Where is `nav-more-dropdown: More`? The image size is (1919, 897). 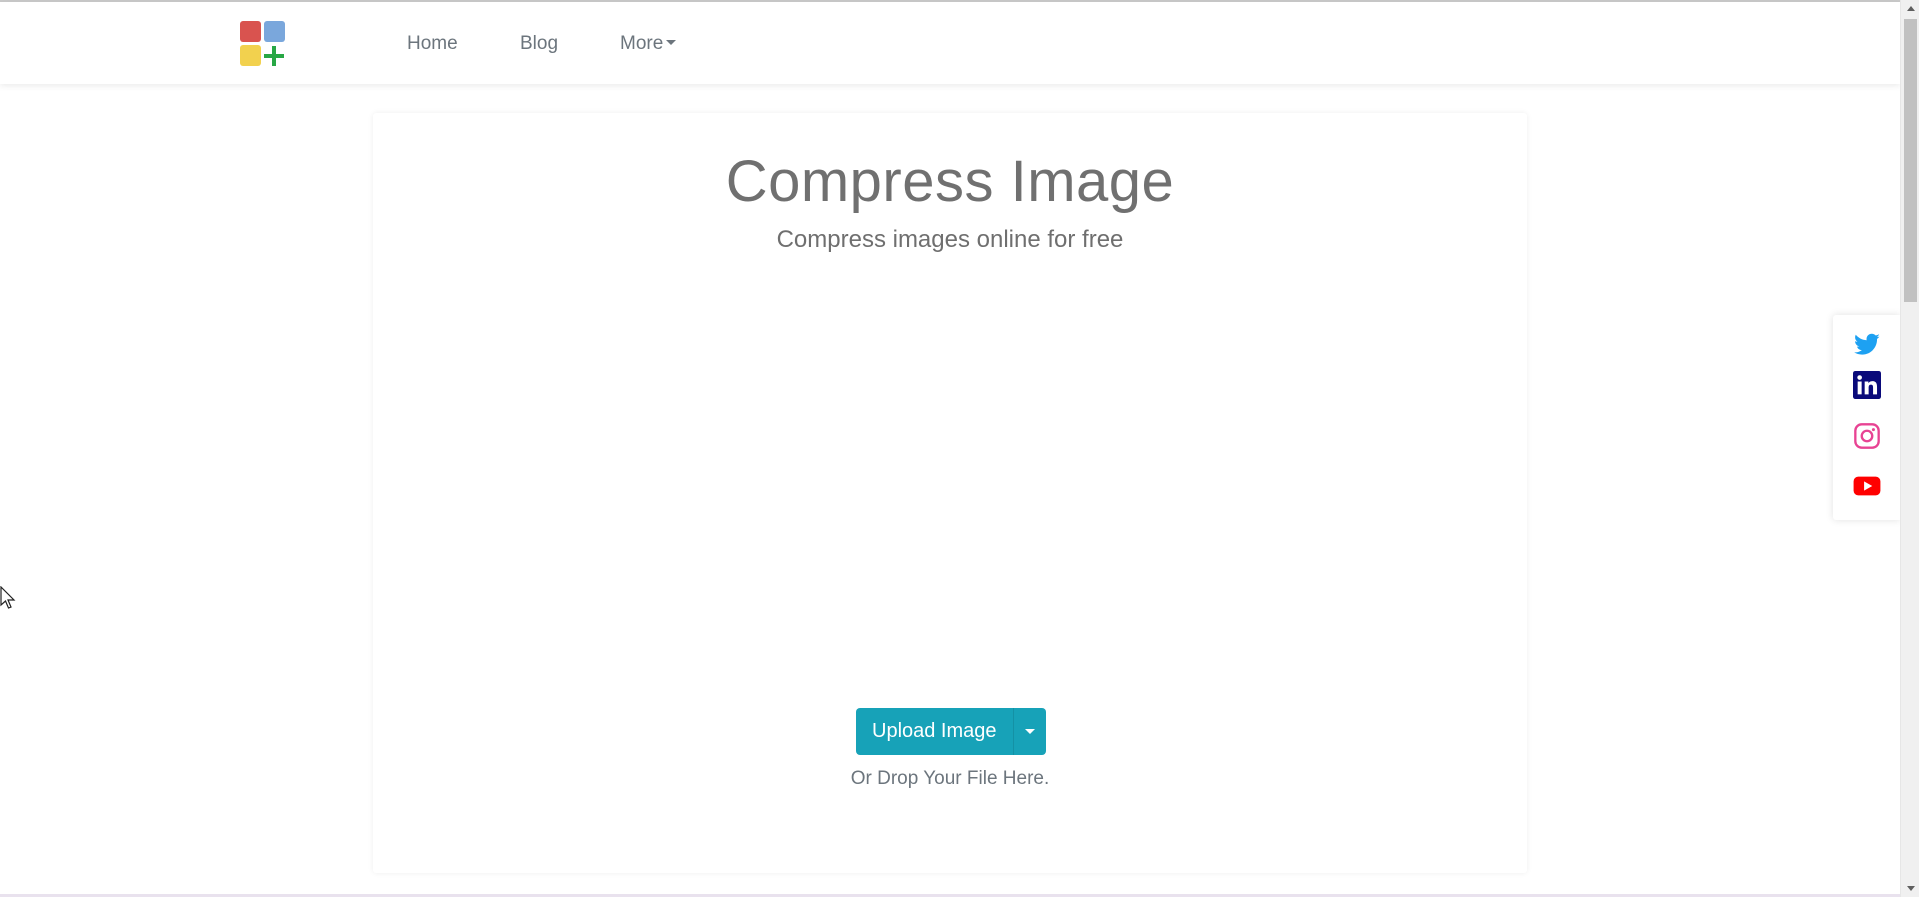 nav-more-dropdown: More is located at coordinates (648, 44).